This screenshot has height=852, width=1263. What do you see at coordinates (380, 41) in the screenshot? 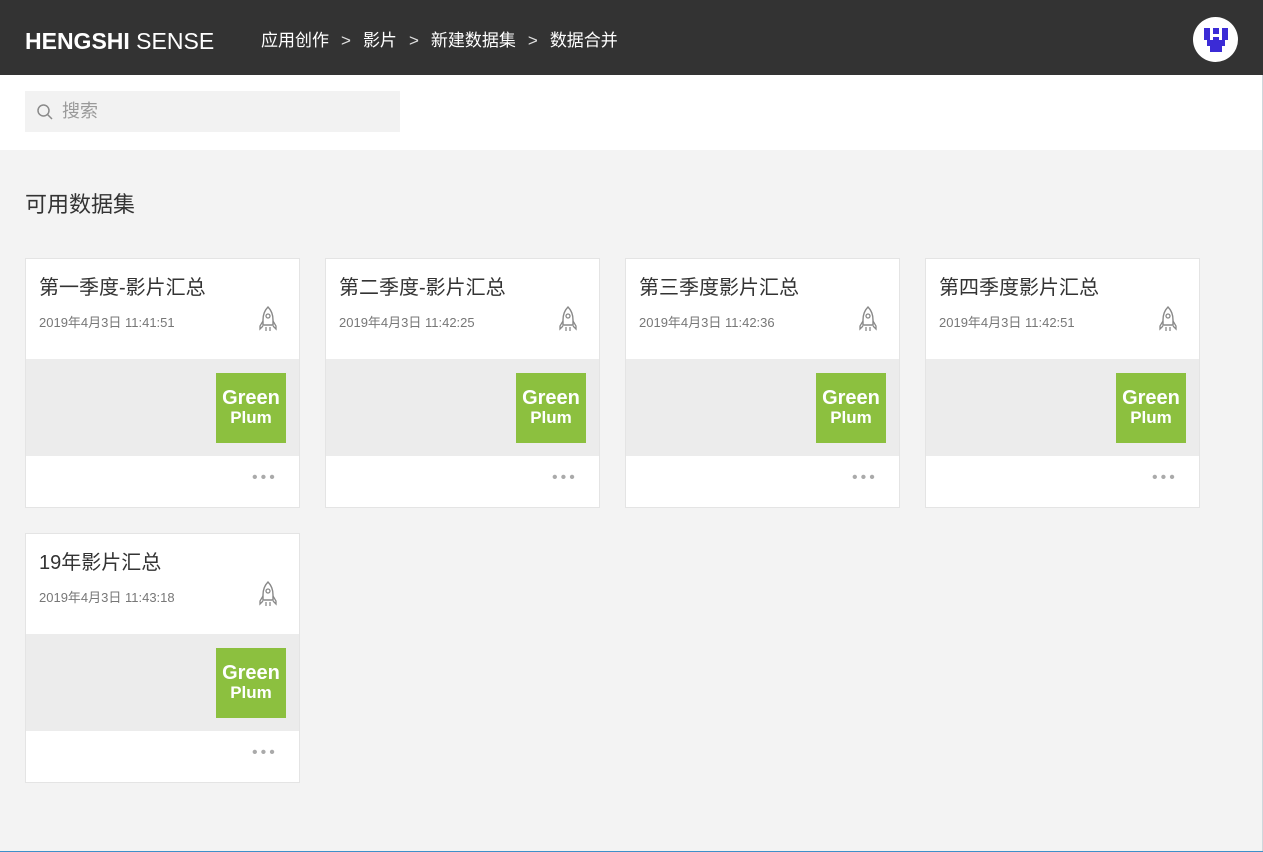
I see `breadcrumb-item-movies: 影片` at bounding box center [380, 41].